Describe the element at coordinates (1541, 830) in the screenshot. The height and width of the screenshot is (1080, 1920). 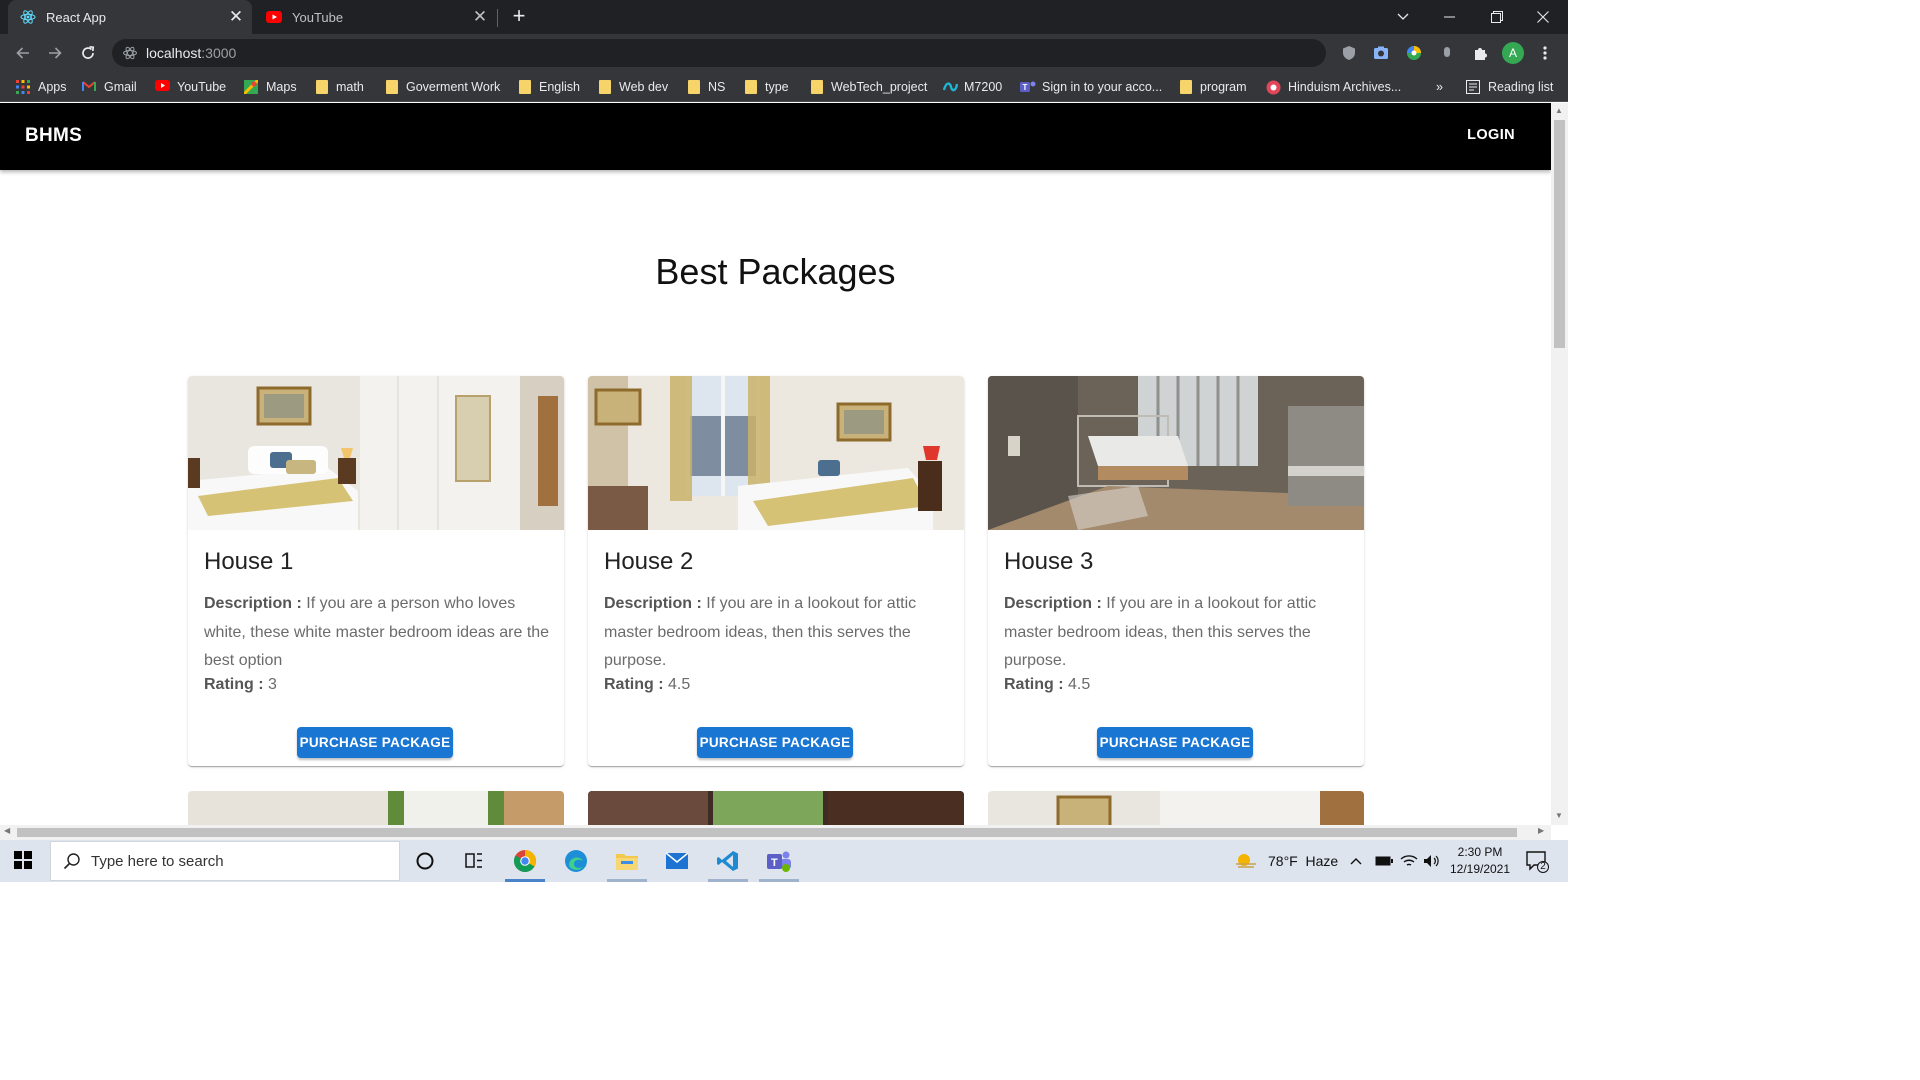
I see `scroll-right-icon: ▶` at that location.